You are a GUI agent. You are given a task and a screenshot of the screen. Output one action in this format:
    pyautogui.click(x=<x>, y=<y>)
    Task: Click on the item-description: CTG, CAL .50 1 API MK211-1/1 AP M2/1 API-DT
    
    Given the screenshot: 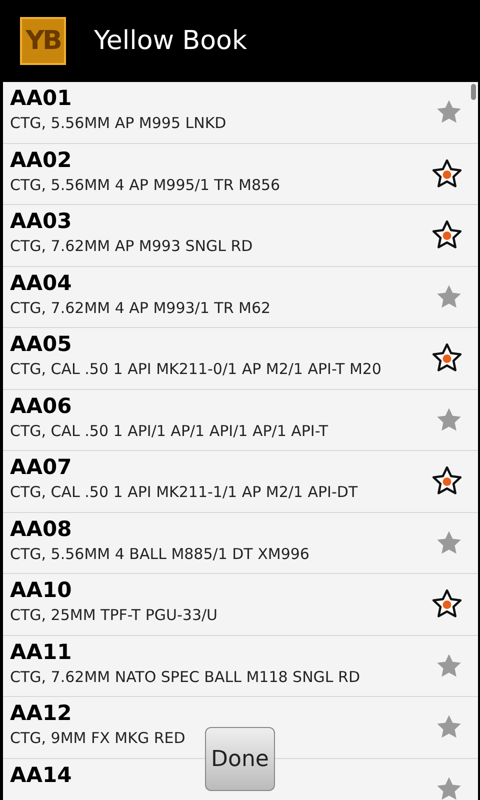 What is the action you would take?
    pyautogui.click(x=184, y=492)
    